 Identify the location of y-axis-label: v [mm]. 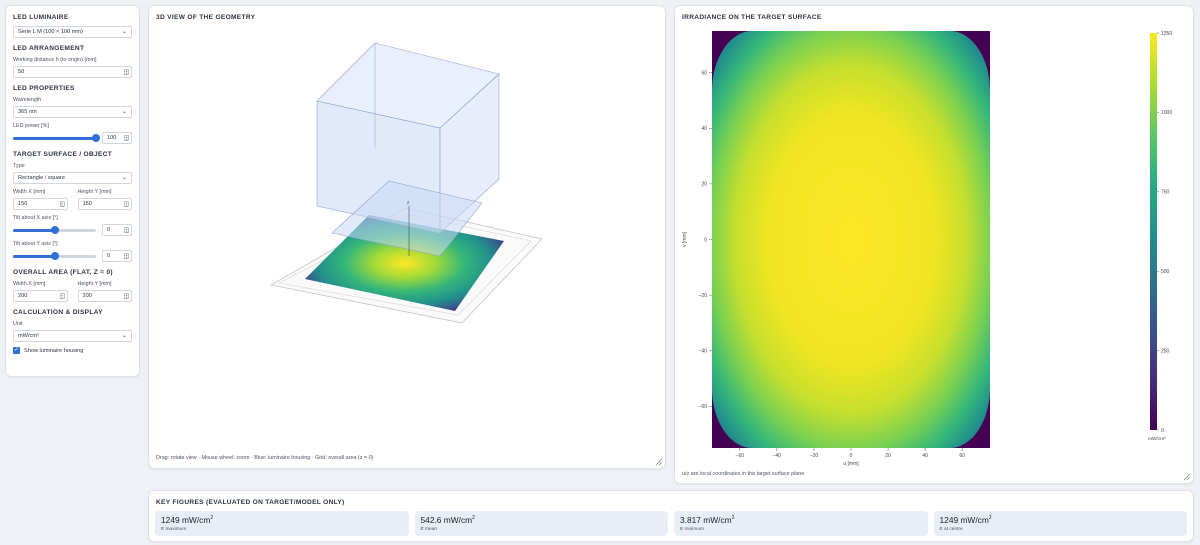
(685, 239).